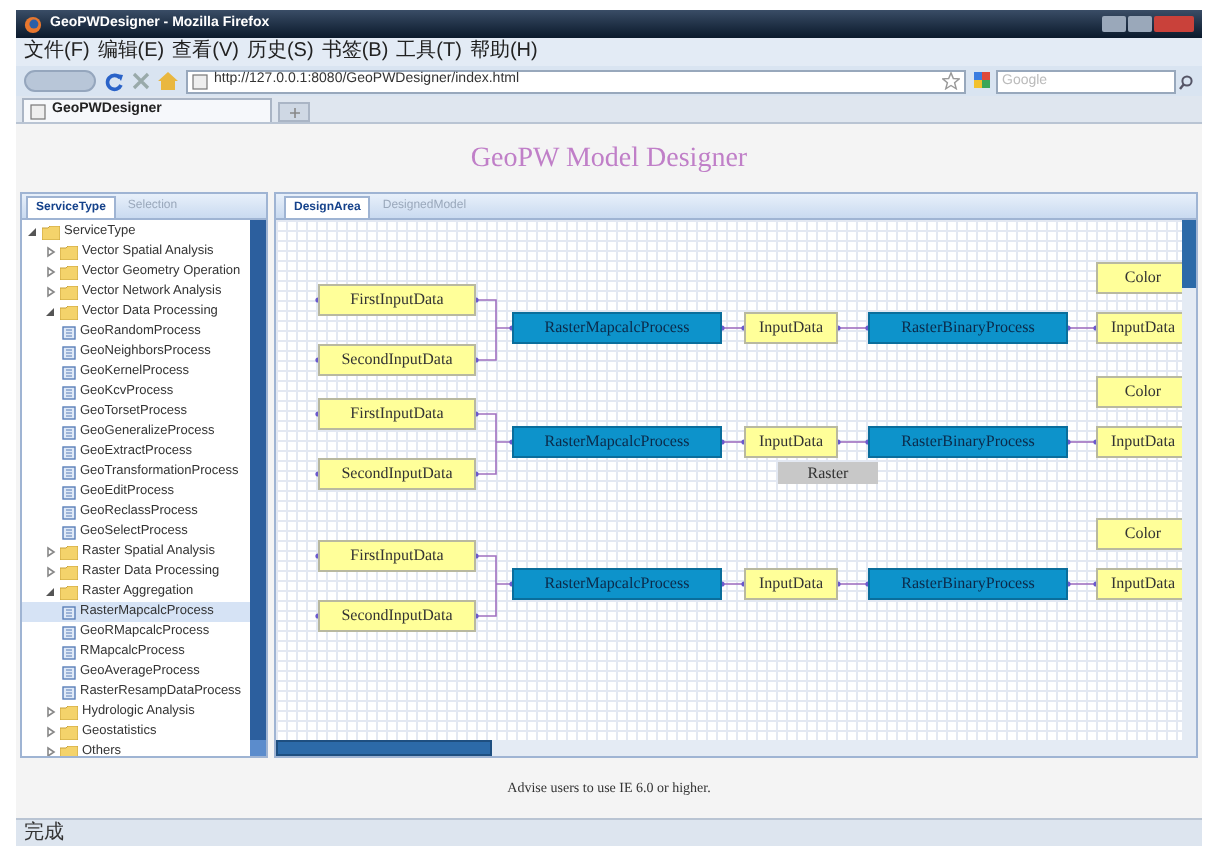 This screenshot has height=846, width=1218. Describe the element at coordinates (729, 748) in the screenshot. I see `horizontal-scrollbar` at that location.